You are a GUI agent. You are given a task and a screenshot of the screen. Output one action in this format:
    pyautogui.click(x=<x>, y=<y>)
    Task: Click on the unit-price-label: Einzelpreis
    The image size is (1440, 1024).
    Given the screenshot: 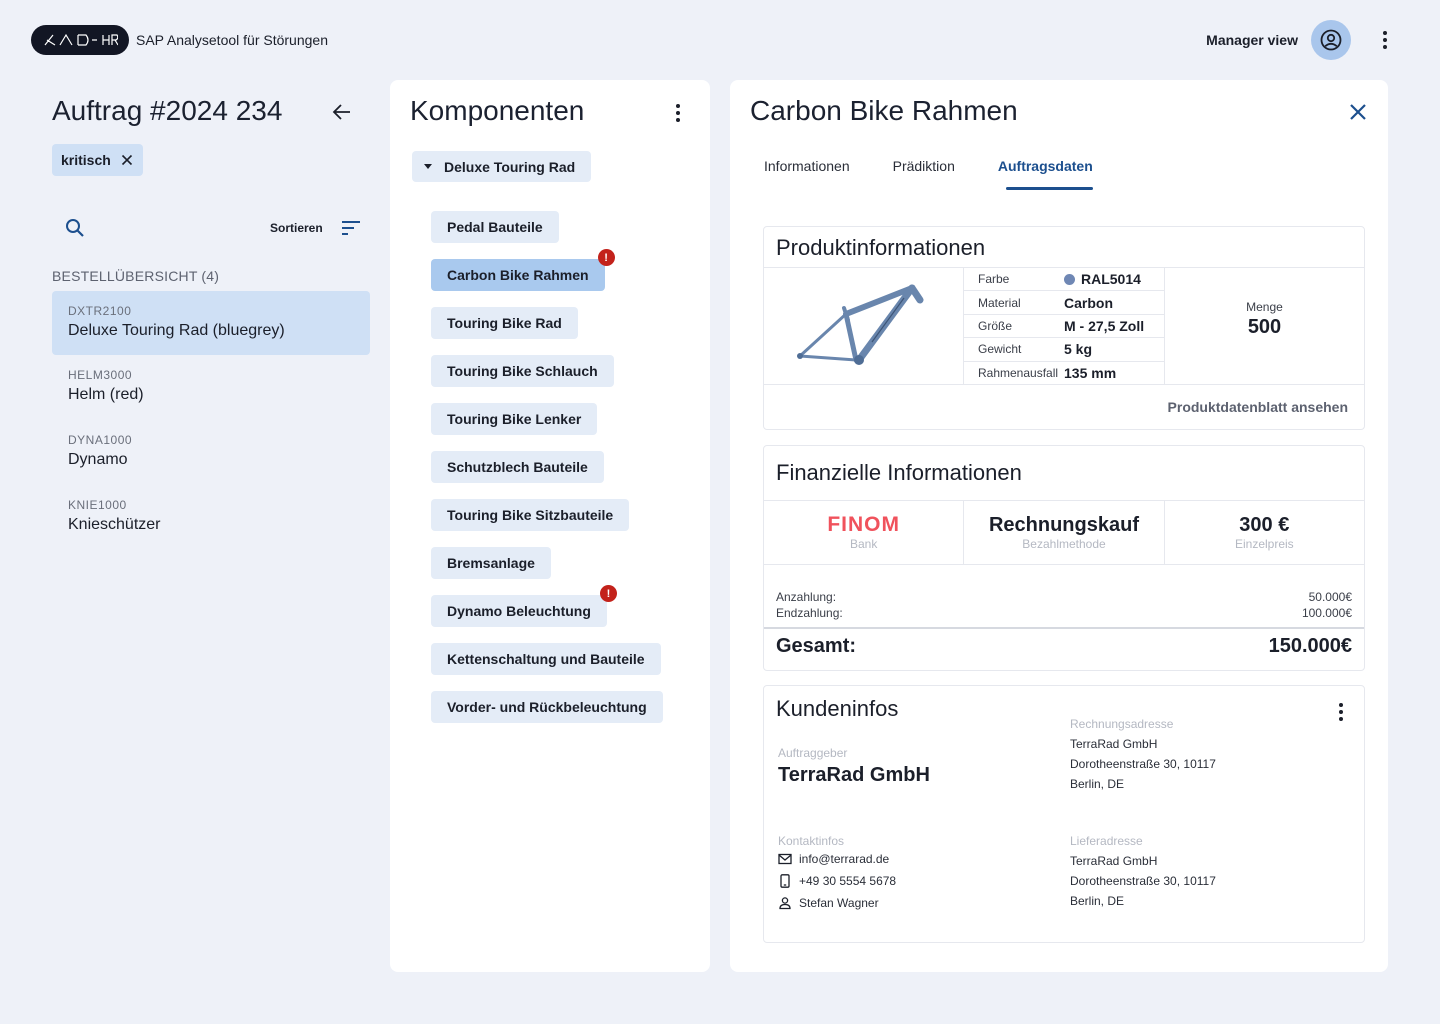 What is the action you would take?
    pyautogui.click(x=1264, y=544)
    